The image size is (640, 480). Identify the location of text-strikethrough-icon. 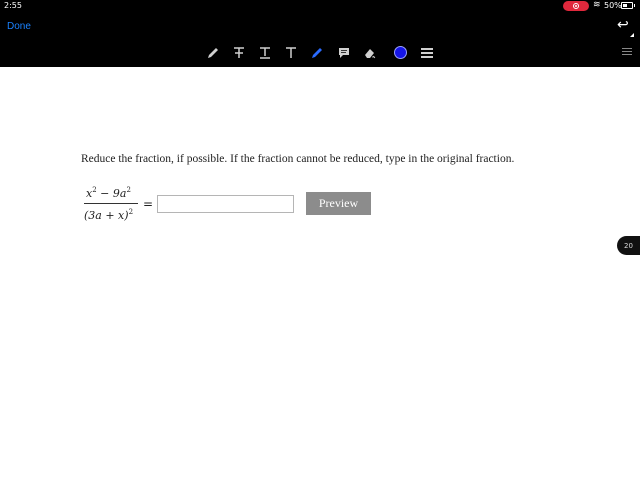
(239, 53).